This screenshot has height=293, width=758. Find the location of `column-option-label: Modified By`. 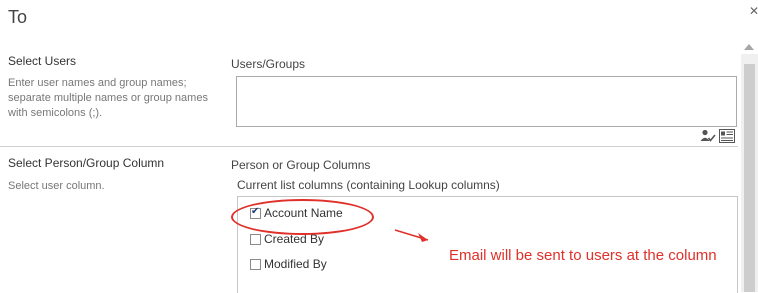

column-option-label: Modified By is located at coordinates (295, 264).